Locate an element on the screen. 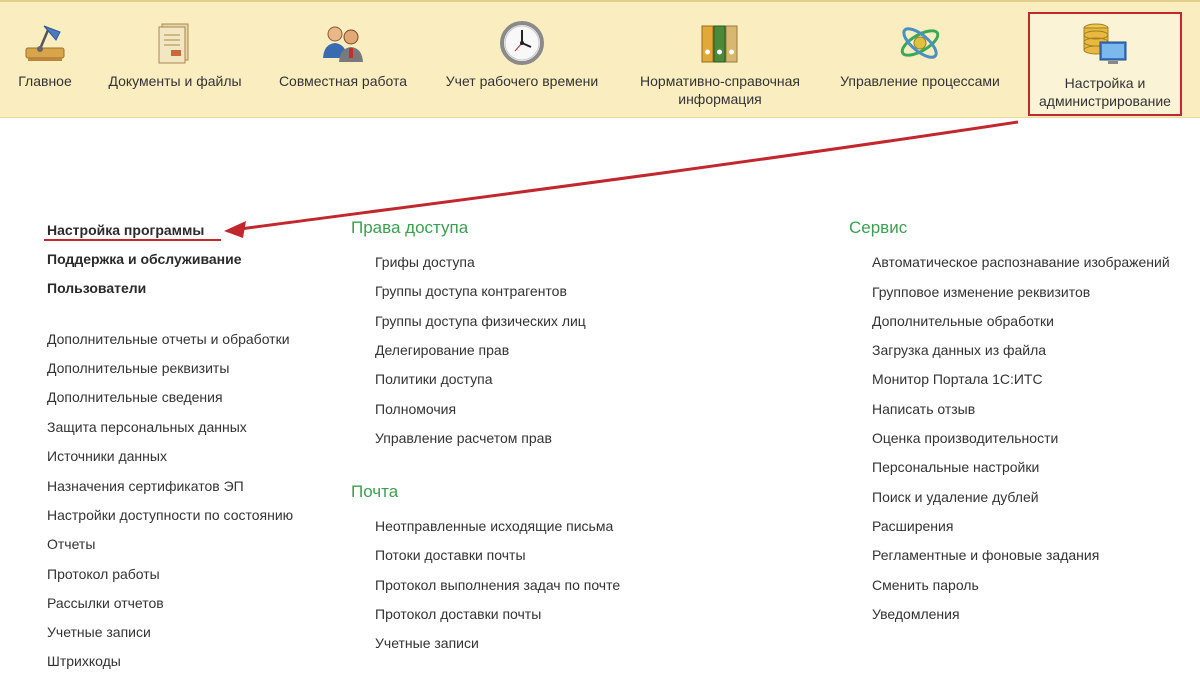 The height and width of the screenshot is (677, 1200). link-mail-delivery-log: Протокол доставки почты is located at coordinates (458, 614).